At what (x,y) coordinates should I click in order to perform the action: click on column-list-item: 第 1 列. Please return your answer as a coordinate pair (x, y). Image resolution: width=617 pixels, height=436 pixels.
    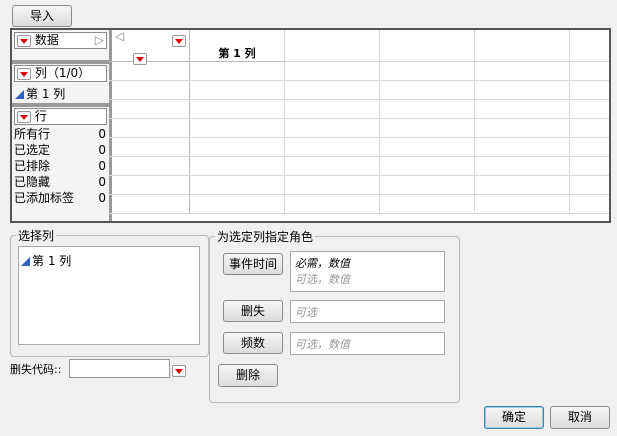
    Looking at the image, I should click on (40, 93).